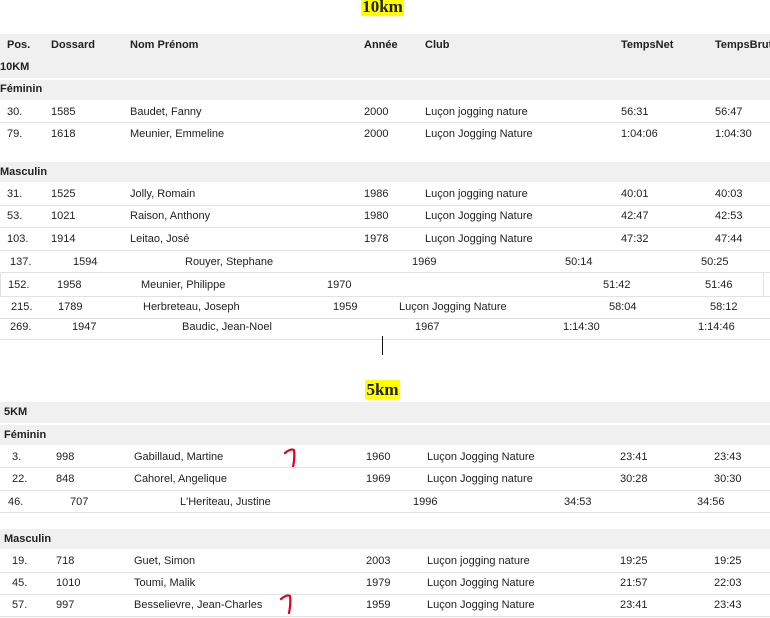 This screenshot has height=618, width=770. I want to click on masculin-band-10km, so click(385, 172).